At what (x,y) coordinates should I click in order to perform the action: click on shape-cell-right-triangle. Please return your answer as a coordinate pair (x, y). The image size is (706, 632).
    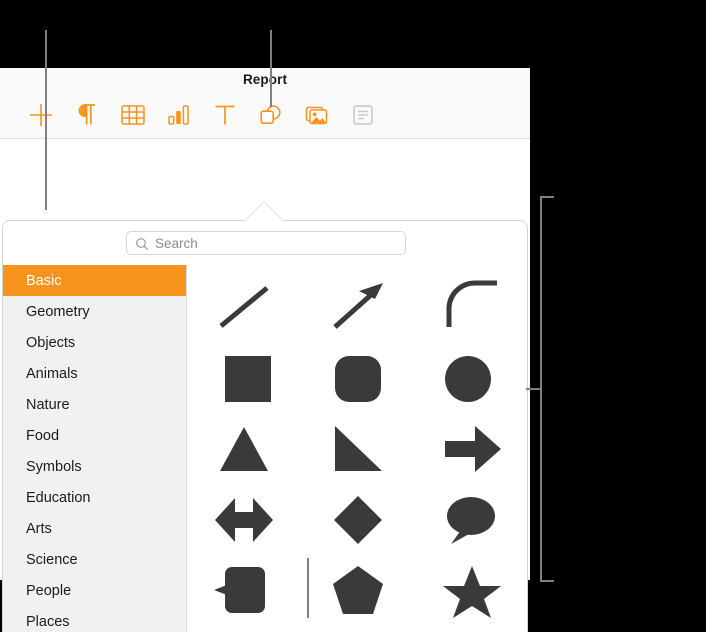
    Looking at the image, I should click on (358, 448).